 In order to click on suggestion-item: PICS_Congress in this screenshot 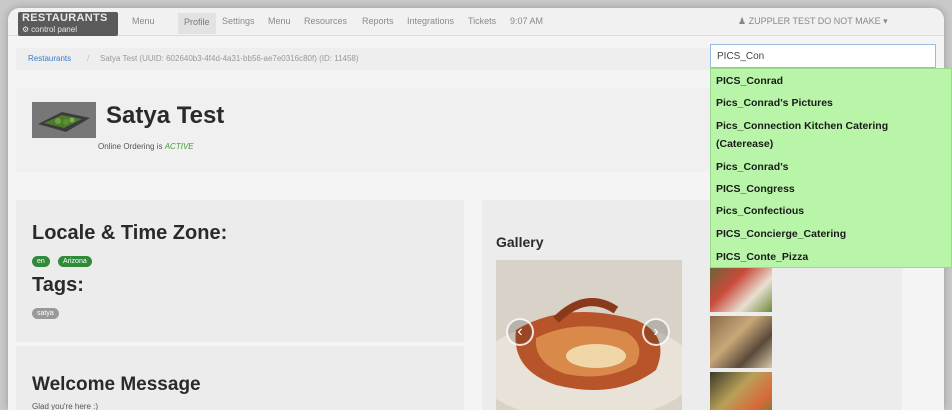, I will do `click(755, 189)`.